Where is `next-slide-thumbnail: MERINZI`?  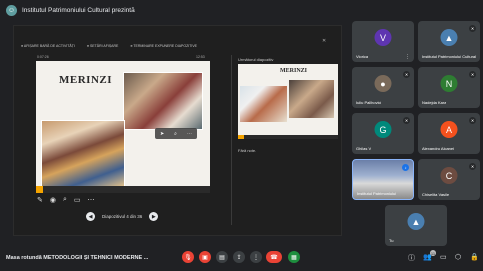
next-slide-thumbnail: MERINZI is located at coordinates (288, 101).